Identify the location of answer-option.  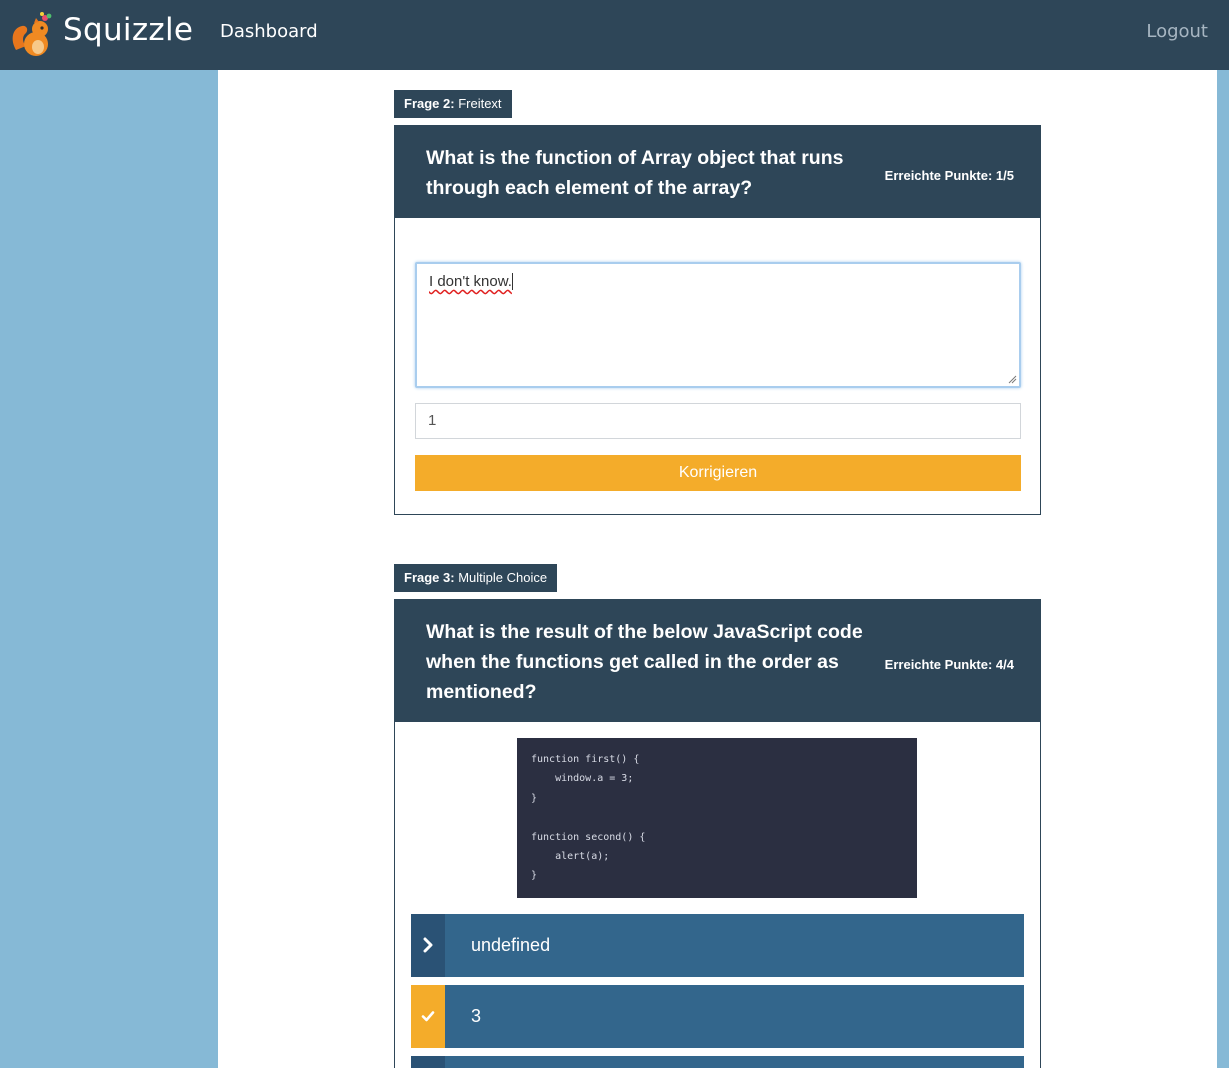
(717, 1062).